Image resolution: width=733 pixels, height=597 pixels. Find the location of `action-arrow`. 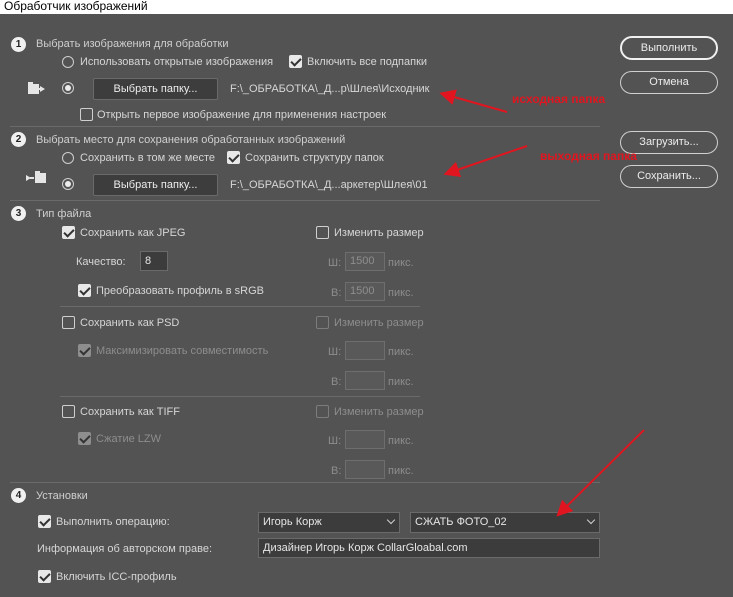

action-arrow is located at coordinates (600, 473).